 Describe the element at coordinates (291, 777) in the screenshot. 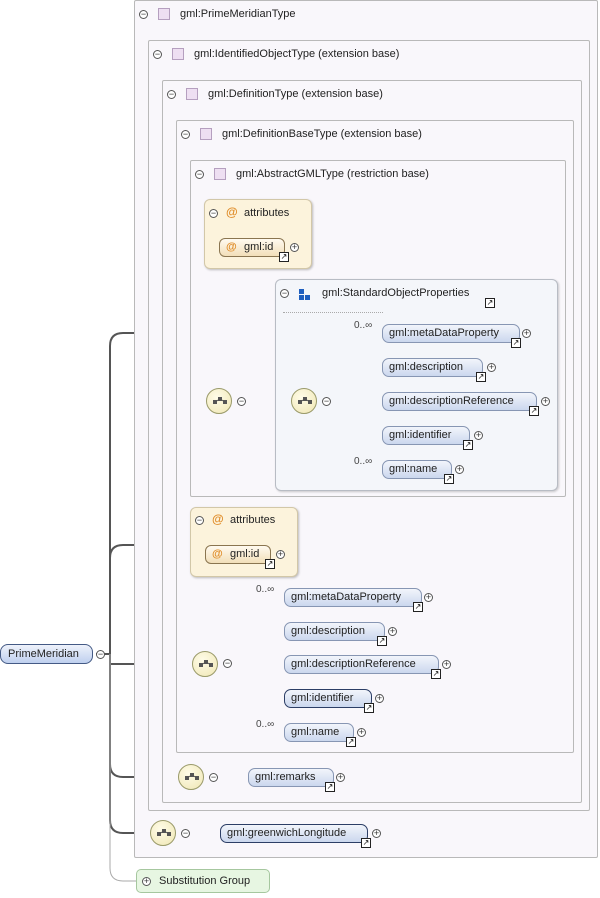

I see `element-remarks: gml:remarks` at that location.